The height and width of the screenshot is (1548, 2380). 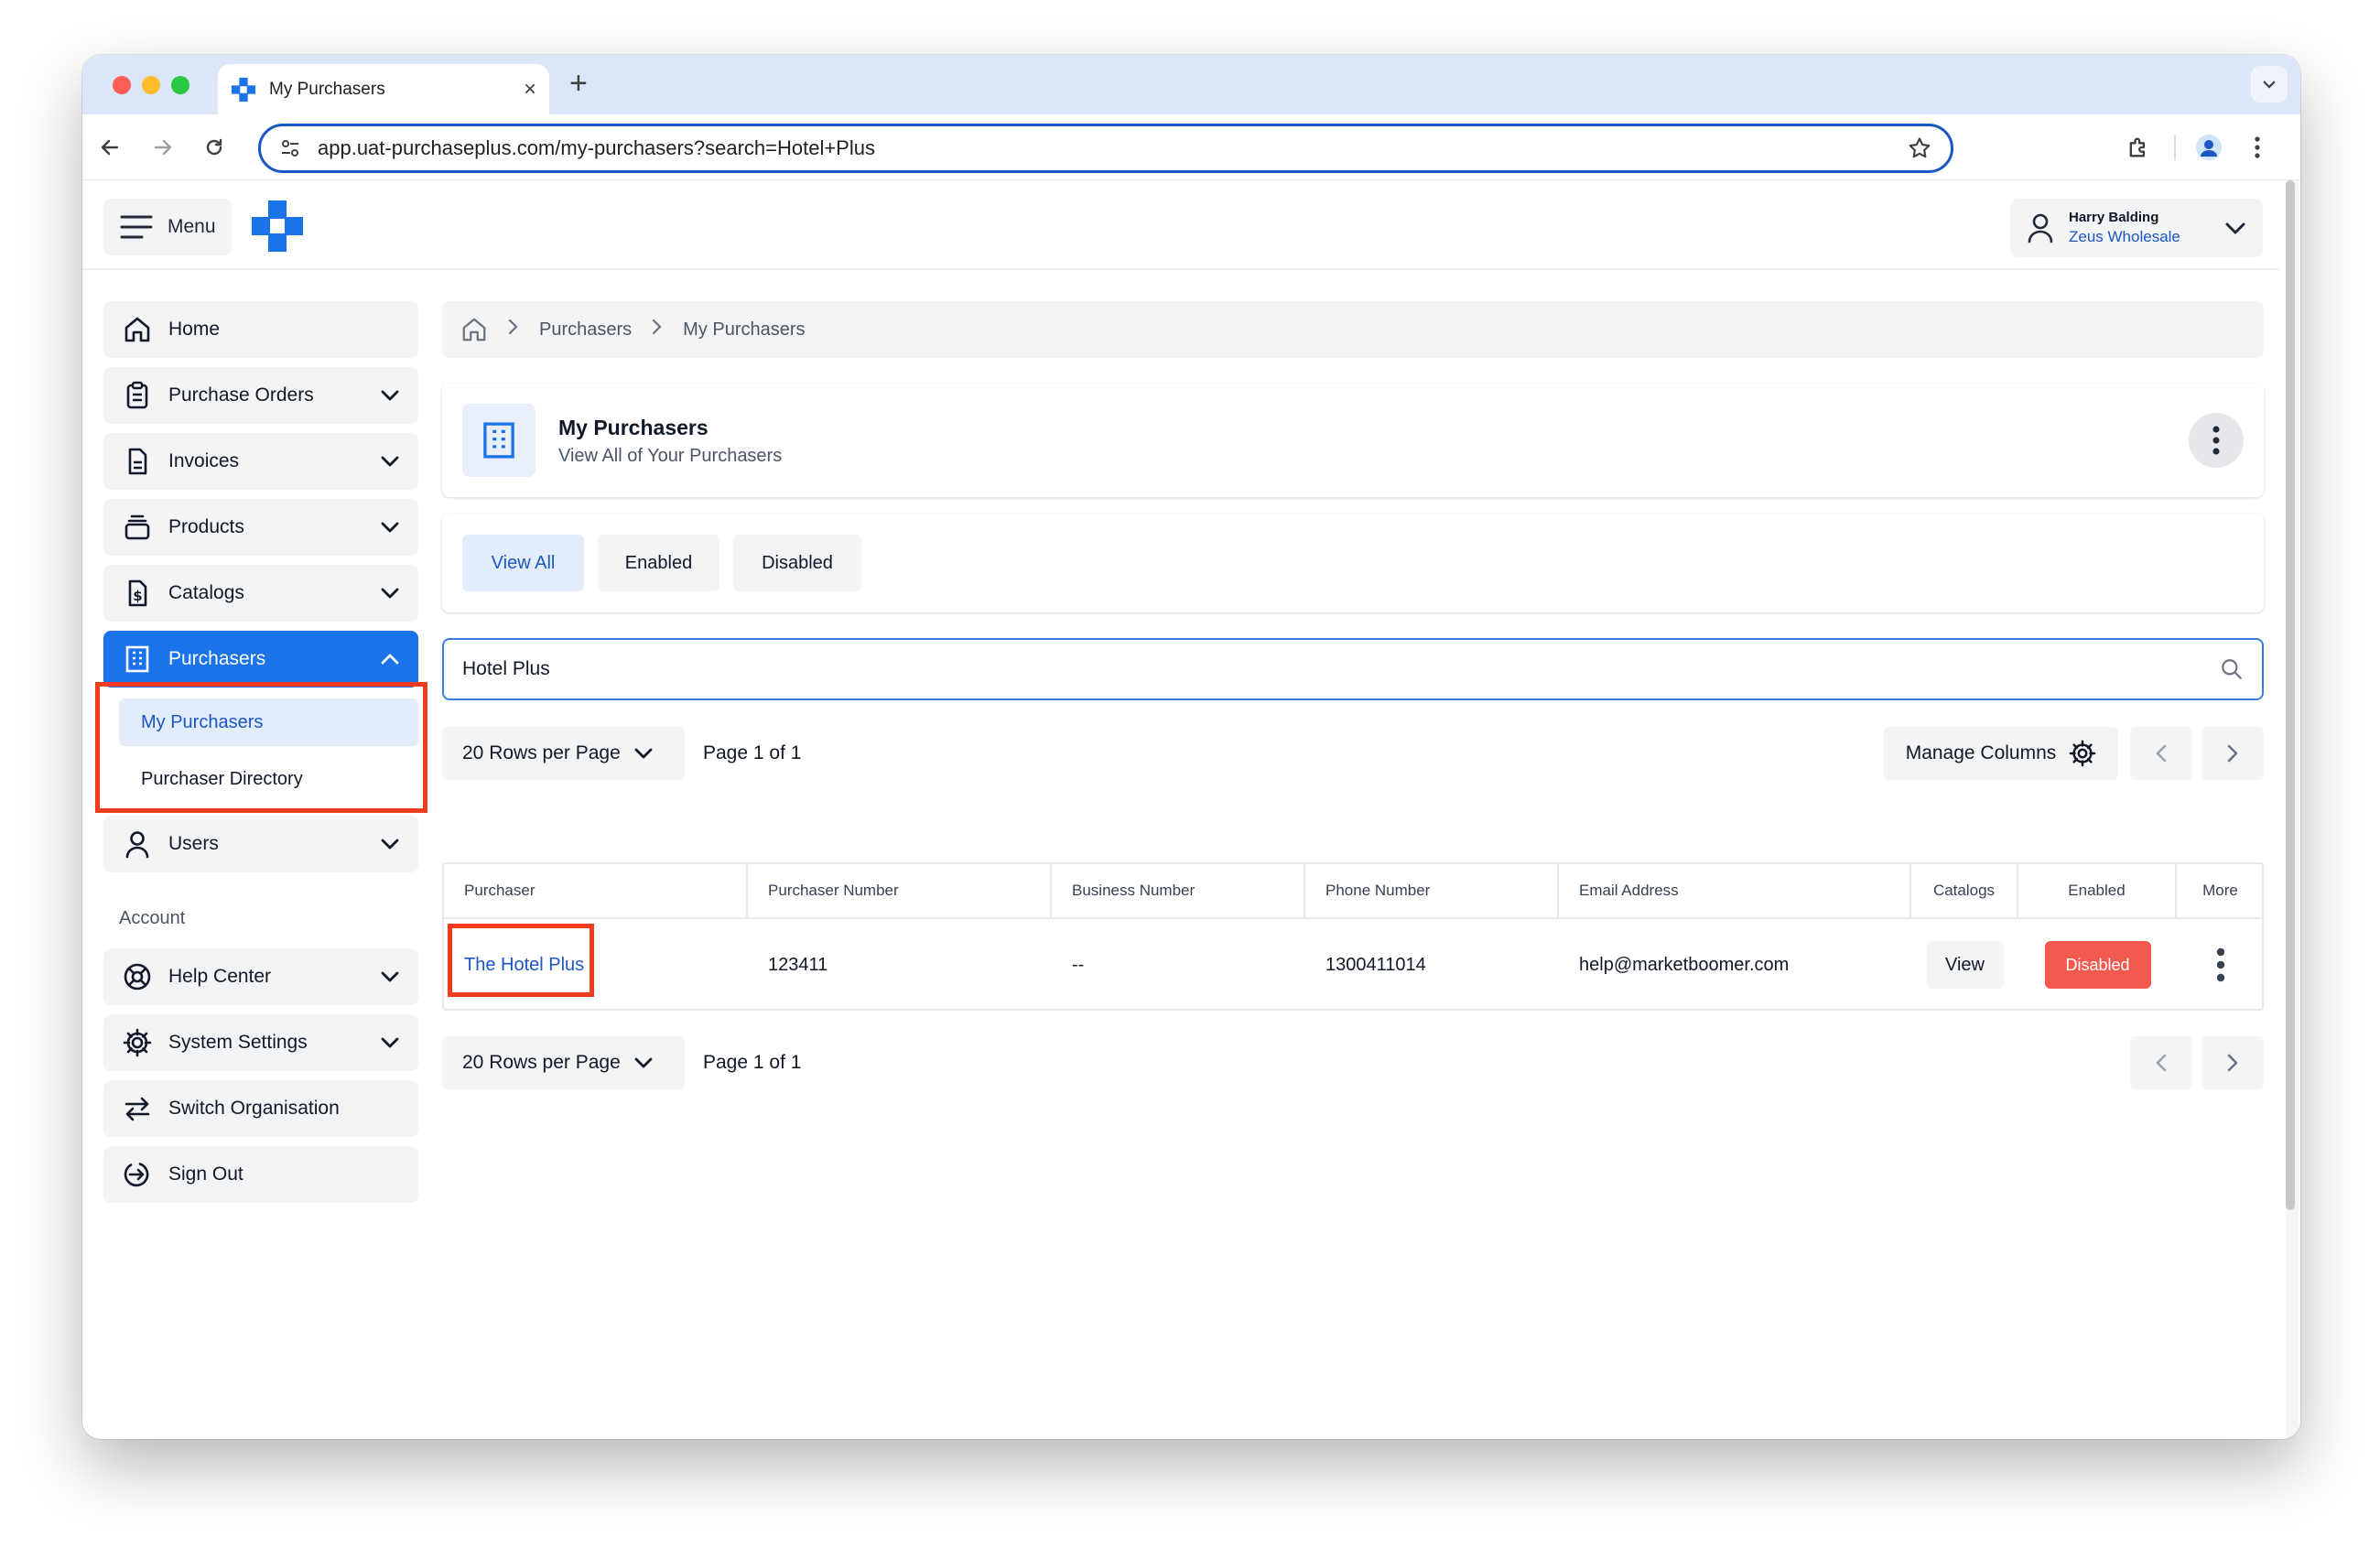 I want to click on column-header-enabled: Enabled, so click(x=2097, y=890).